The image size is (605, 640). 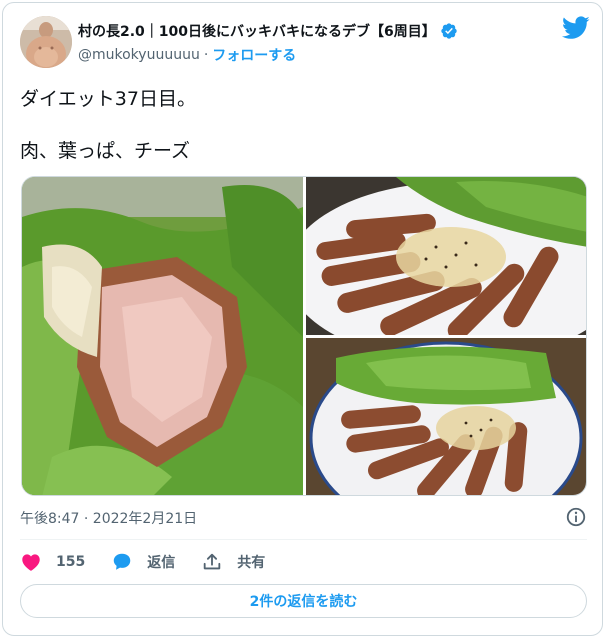 What do you see at coordinates (161, 563) in the screenshot?
I see `reply-label: 返信` at bounding box center [161, 563].